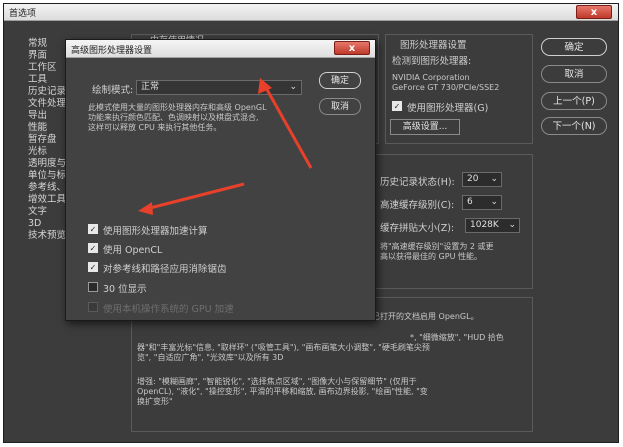 The width and height of the screenshot is (623, 447). I want to click on annotation-arrow-lower, so click(191, 198).